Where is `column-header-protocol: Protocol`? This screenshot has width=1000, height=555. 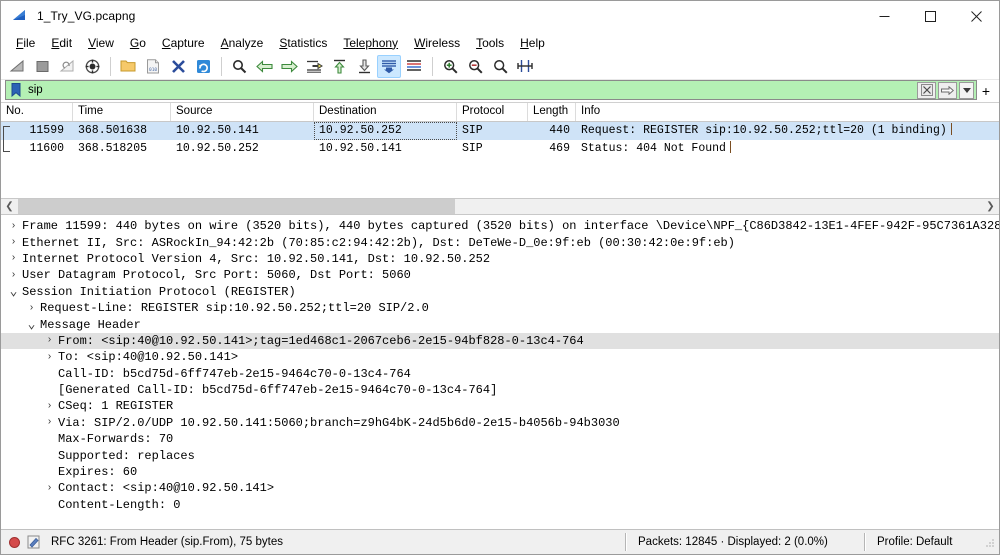
column-header-protocol: Protocol is located at coordinates (492, 112).